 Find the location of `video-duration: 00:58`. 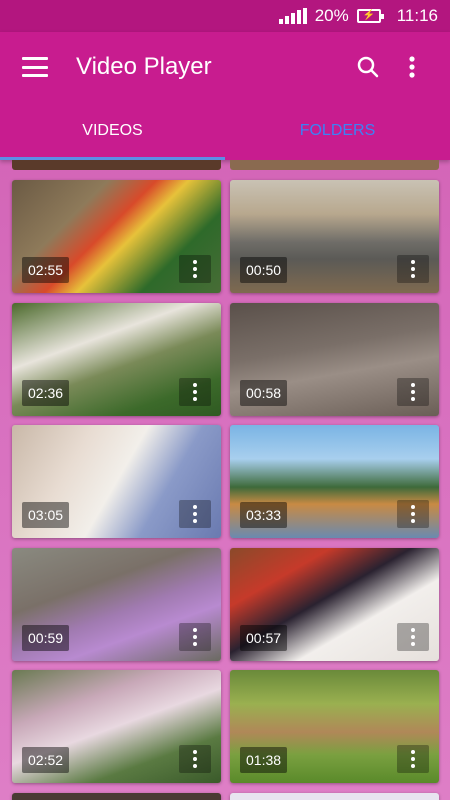

video-duration: 00:58 is located at coordinates (264, 393).